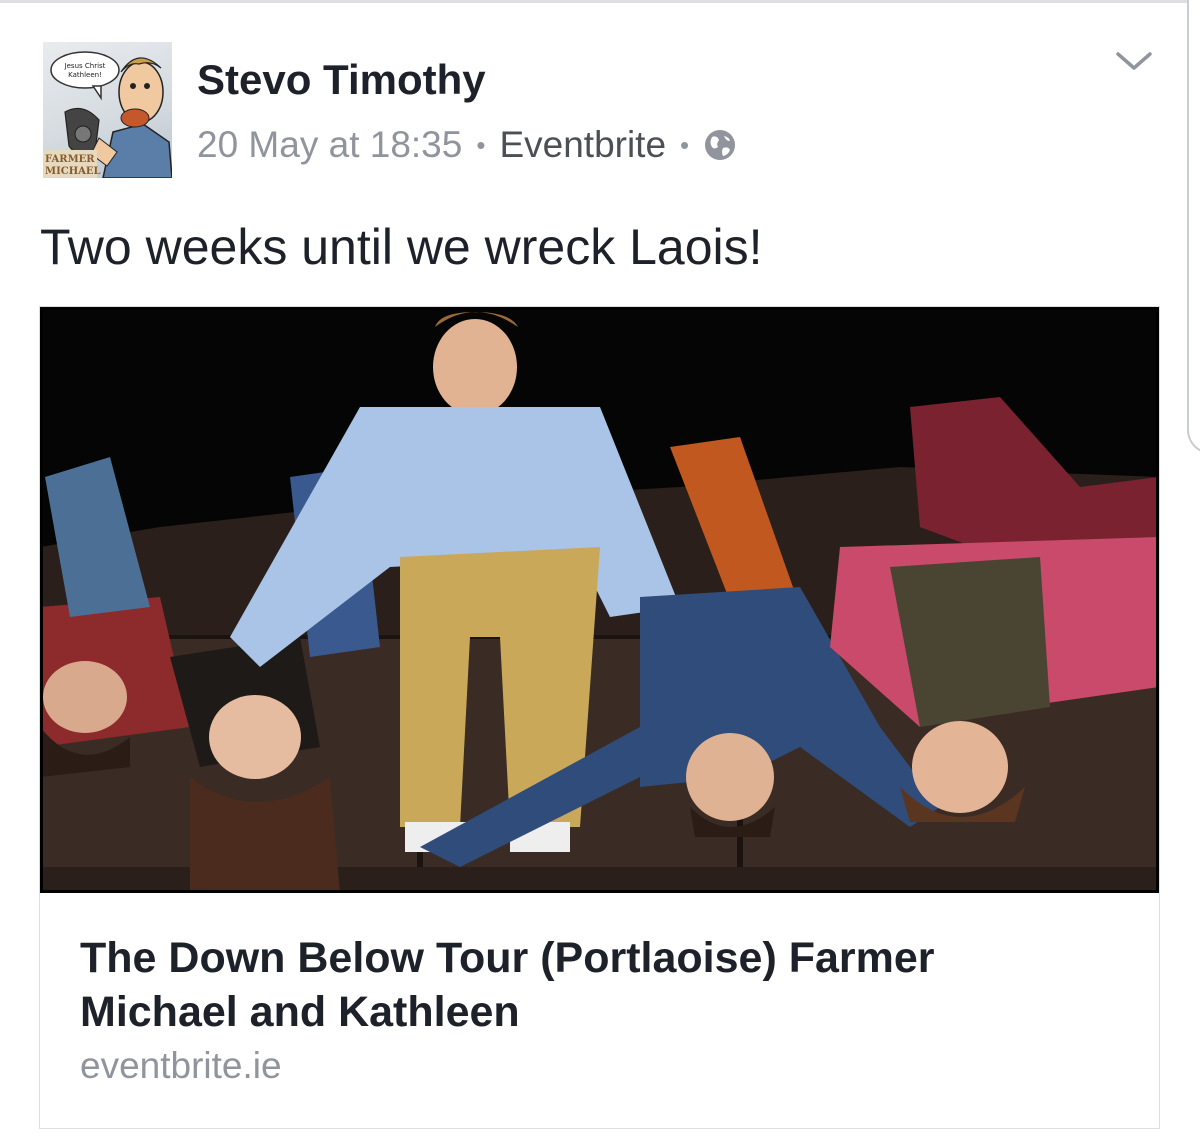 The height and width of the screenshot is (1143, 1200). I want to click on author-name: Stevo Timothy, so click(341, 80).